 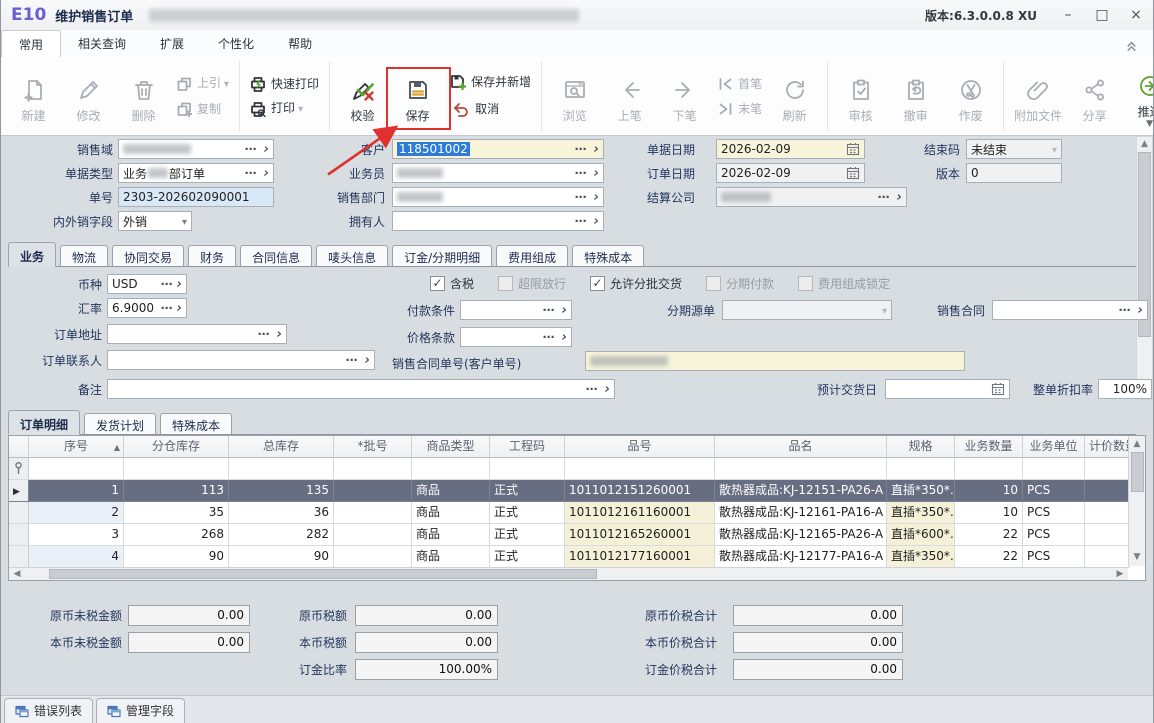 I want to click on tab-特殊成本: 特殊成本, so click(x=608, y=255).